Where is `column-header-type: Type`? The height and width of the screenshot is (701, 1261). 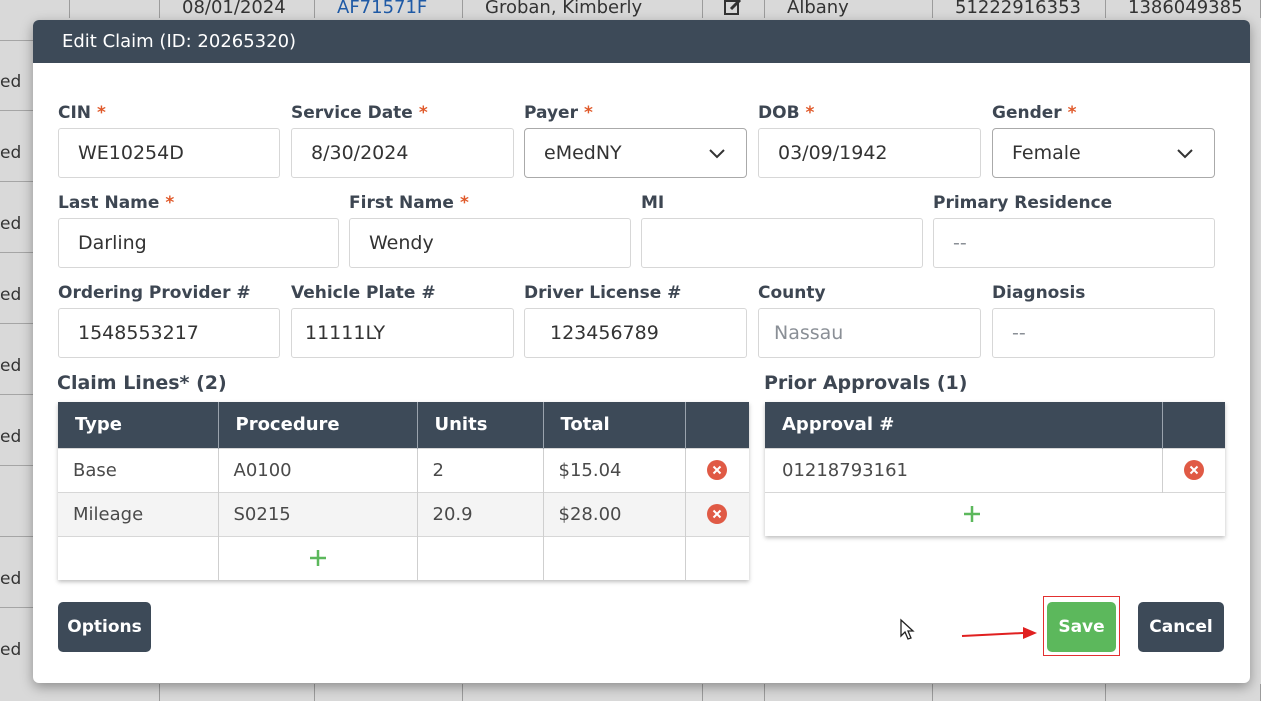 column-header-type: Type is located at coordinates (138, 425).